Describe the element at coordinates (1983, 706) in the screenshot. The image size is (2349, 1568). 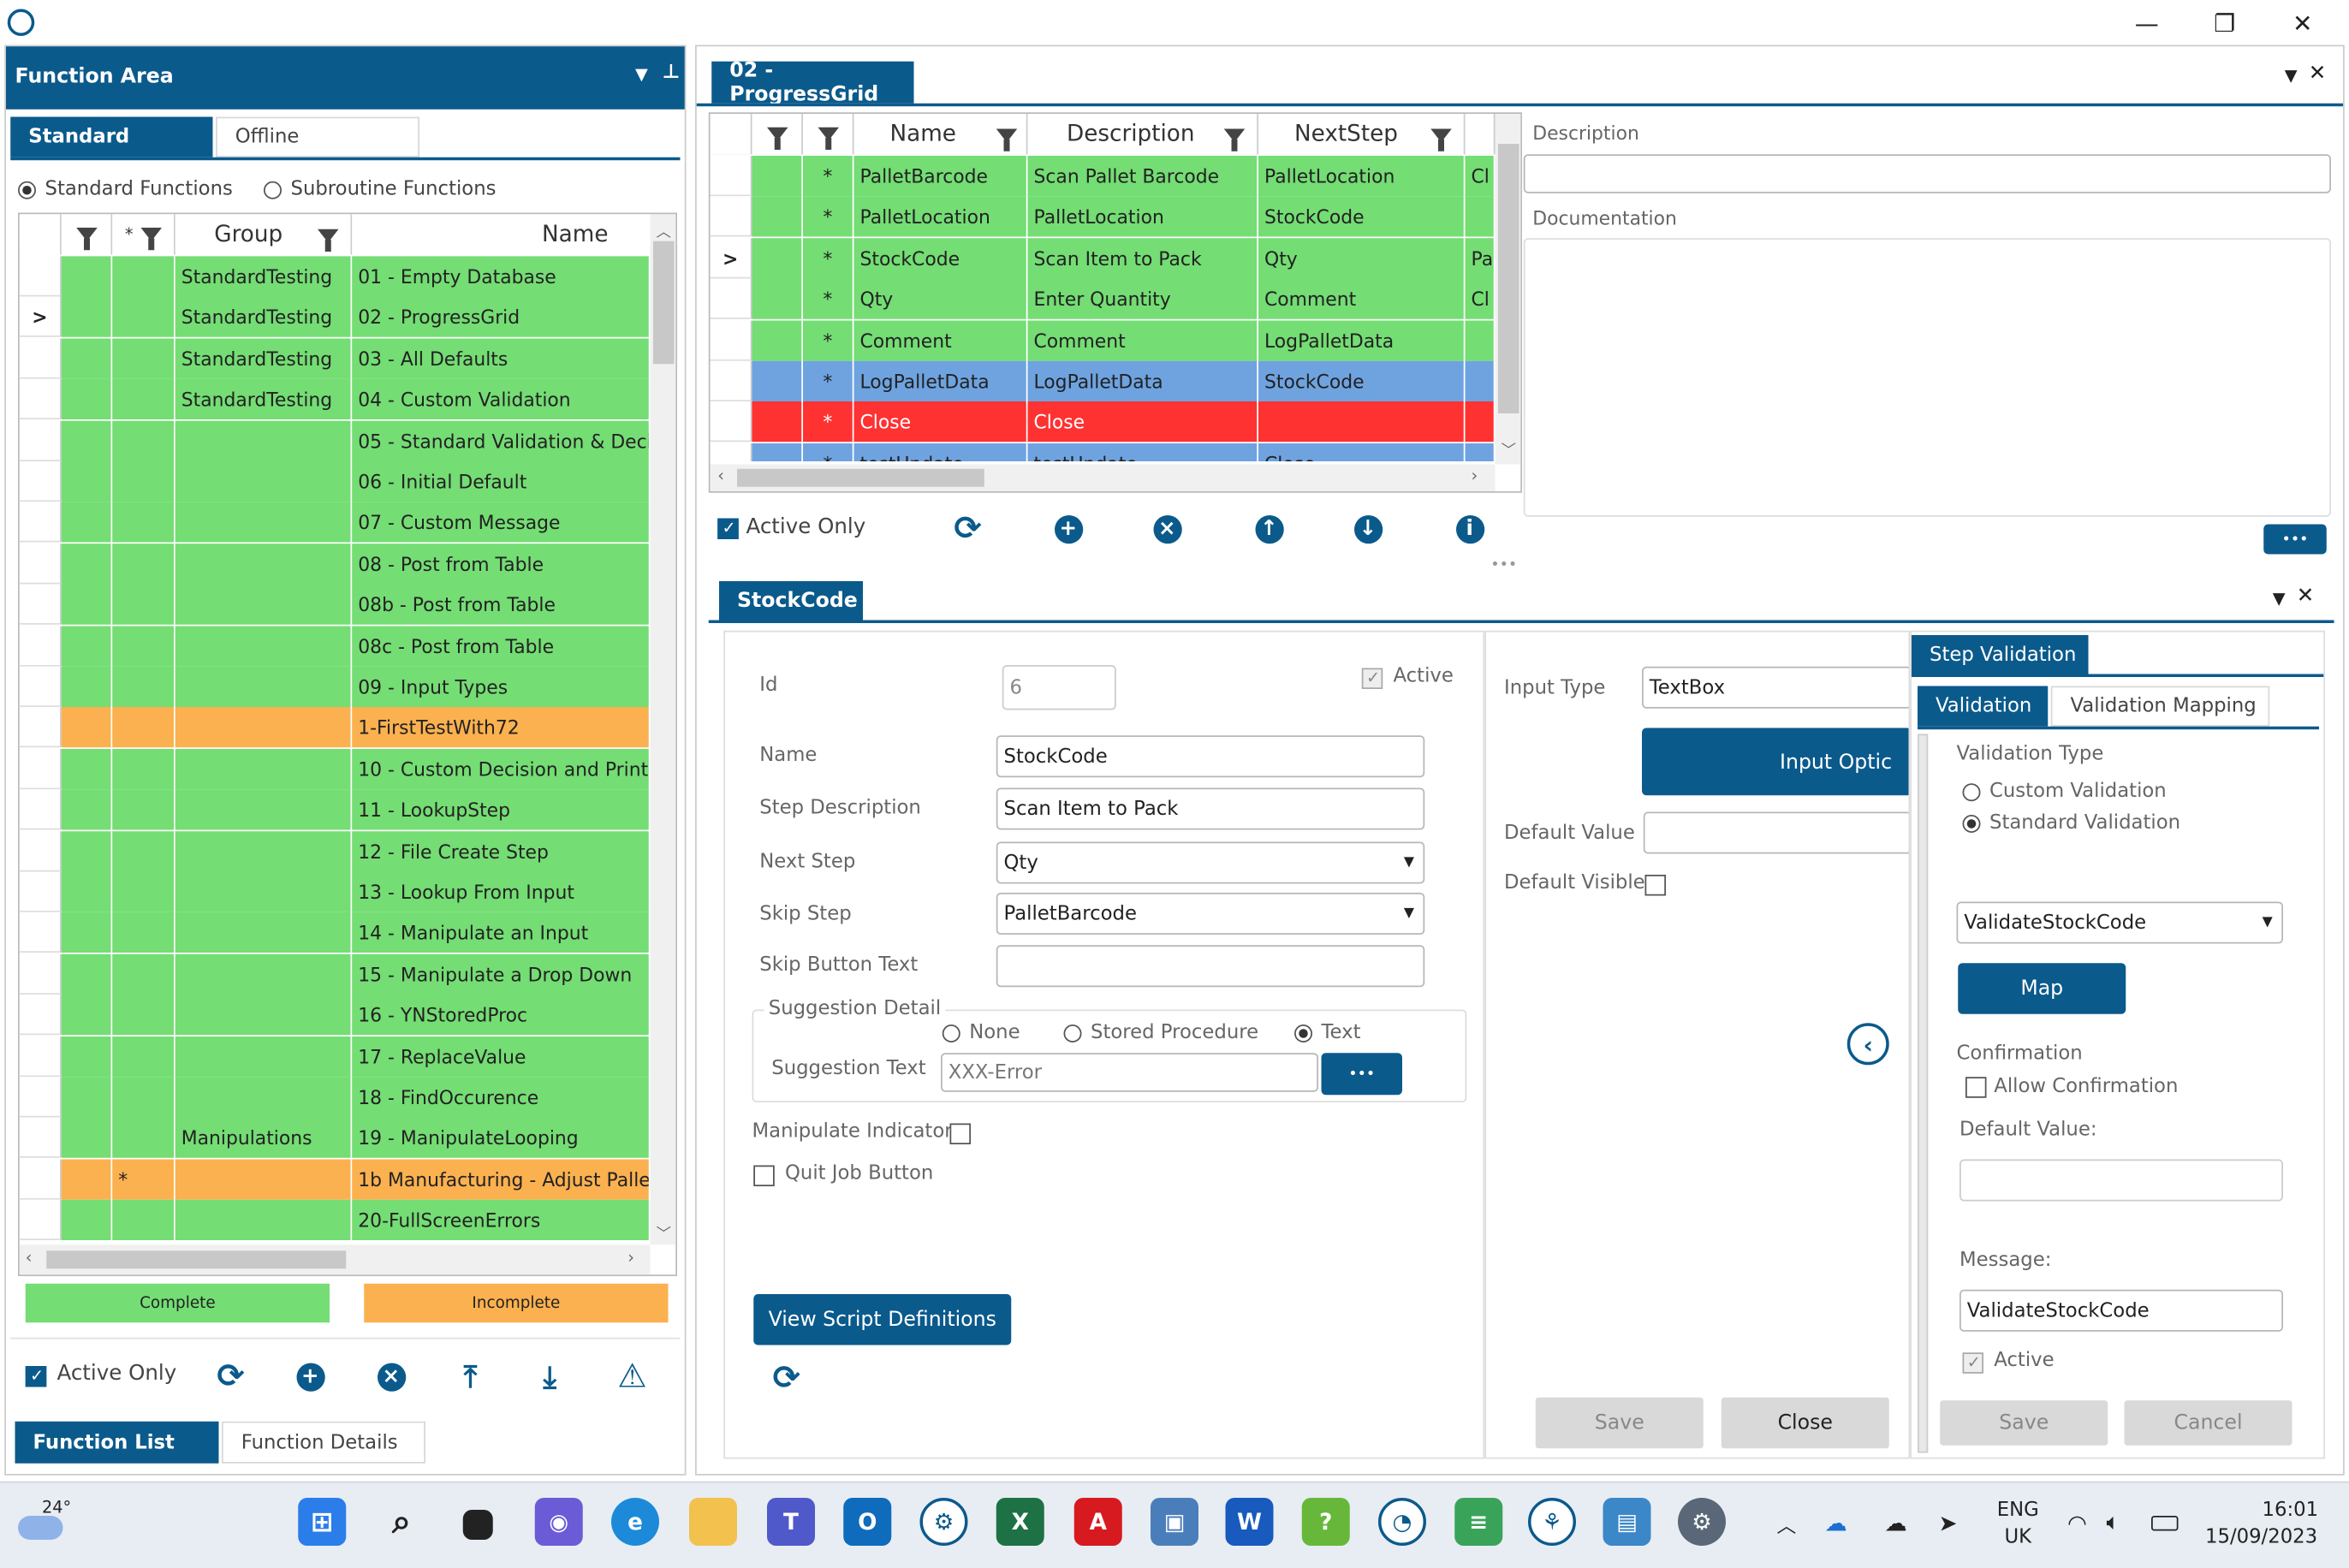
I see `tab-validation: Validation` at that location.